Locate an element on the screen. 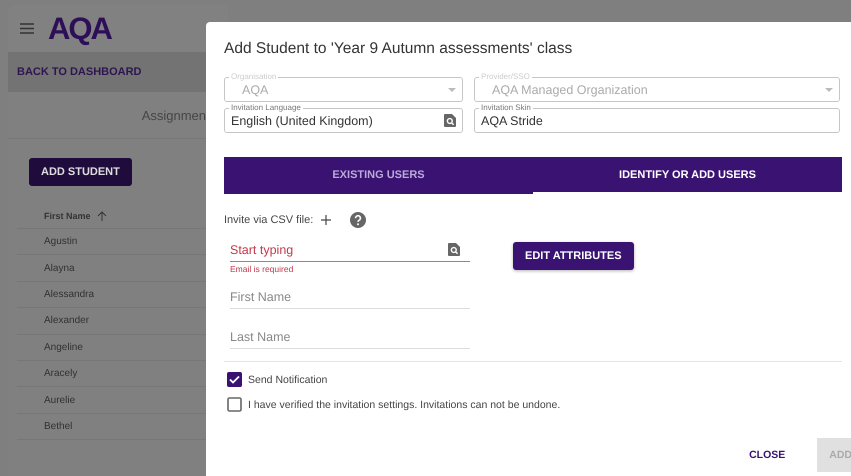 The height and width of the screenshot is (476, 851). sort-arrow-icon is located at coordinates (101, 216).